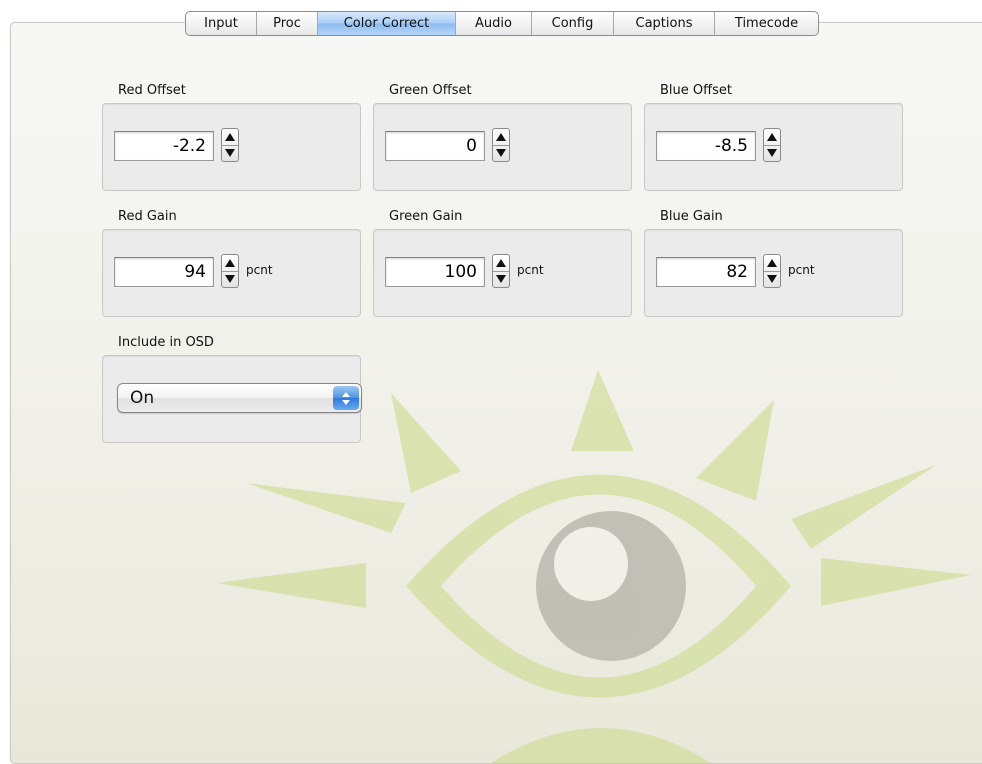 The width and height of the screenshot is (982, 764). I want to click on green-gain-stepper, so click(501, 271).